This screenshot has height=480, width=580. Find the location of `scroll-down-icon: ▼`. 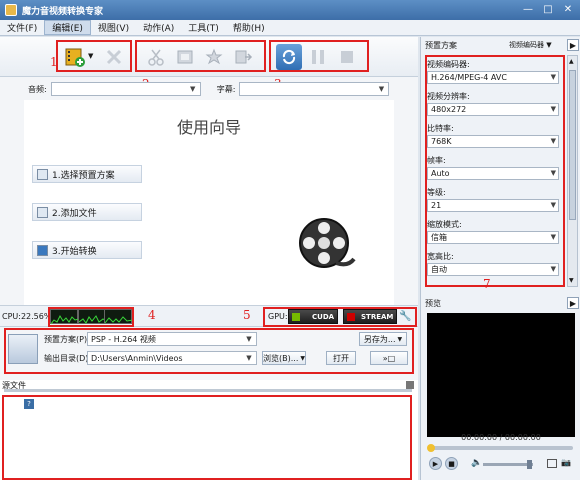

scroll-down-icon: ▼ is located at coordinates (572, 280).